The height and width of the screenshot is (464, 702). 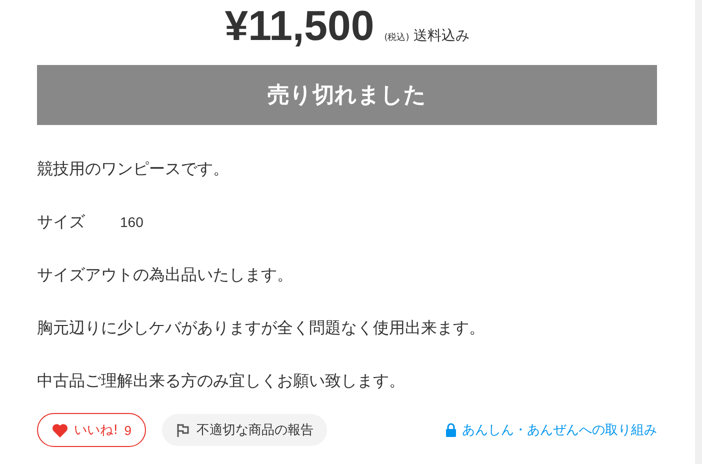 What do you see at coordinates (165, 275) in the screenshot?
I see `description-text: サイズアウトの為出品いたします。` at bounding box center [165, 275].